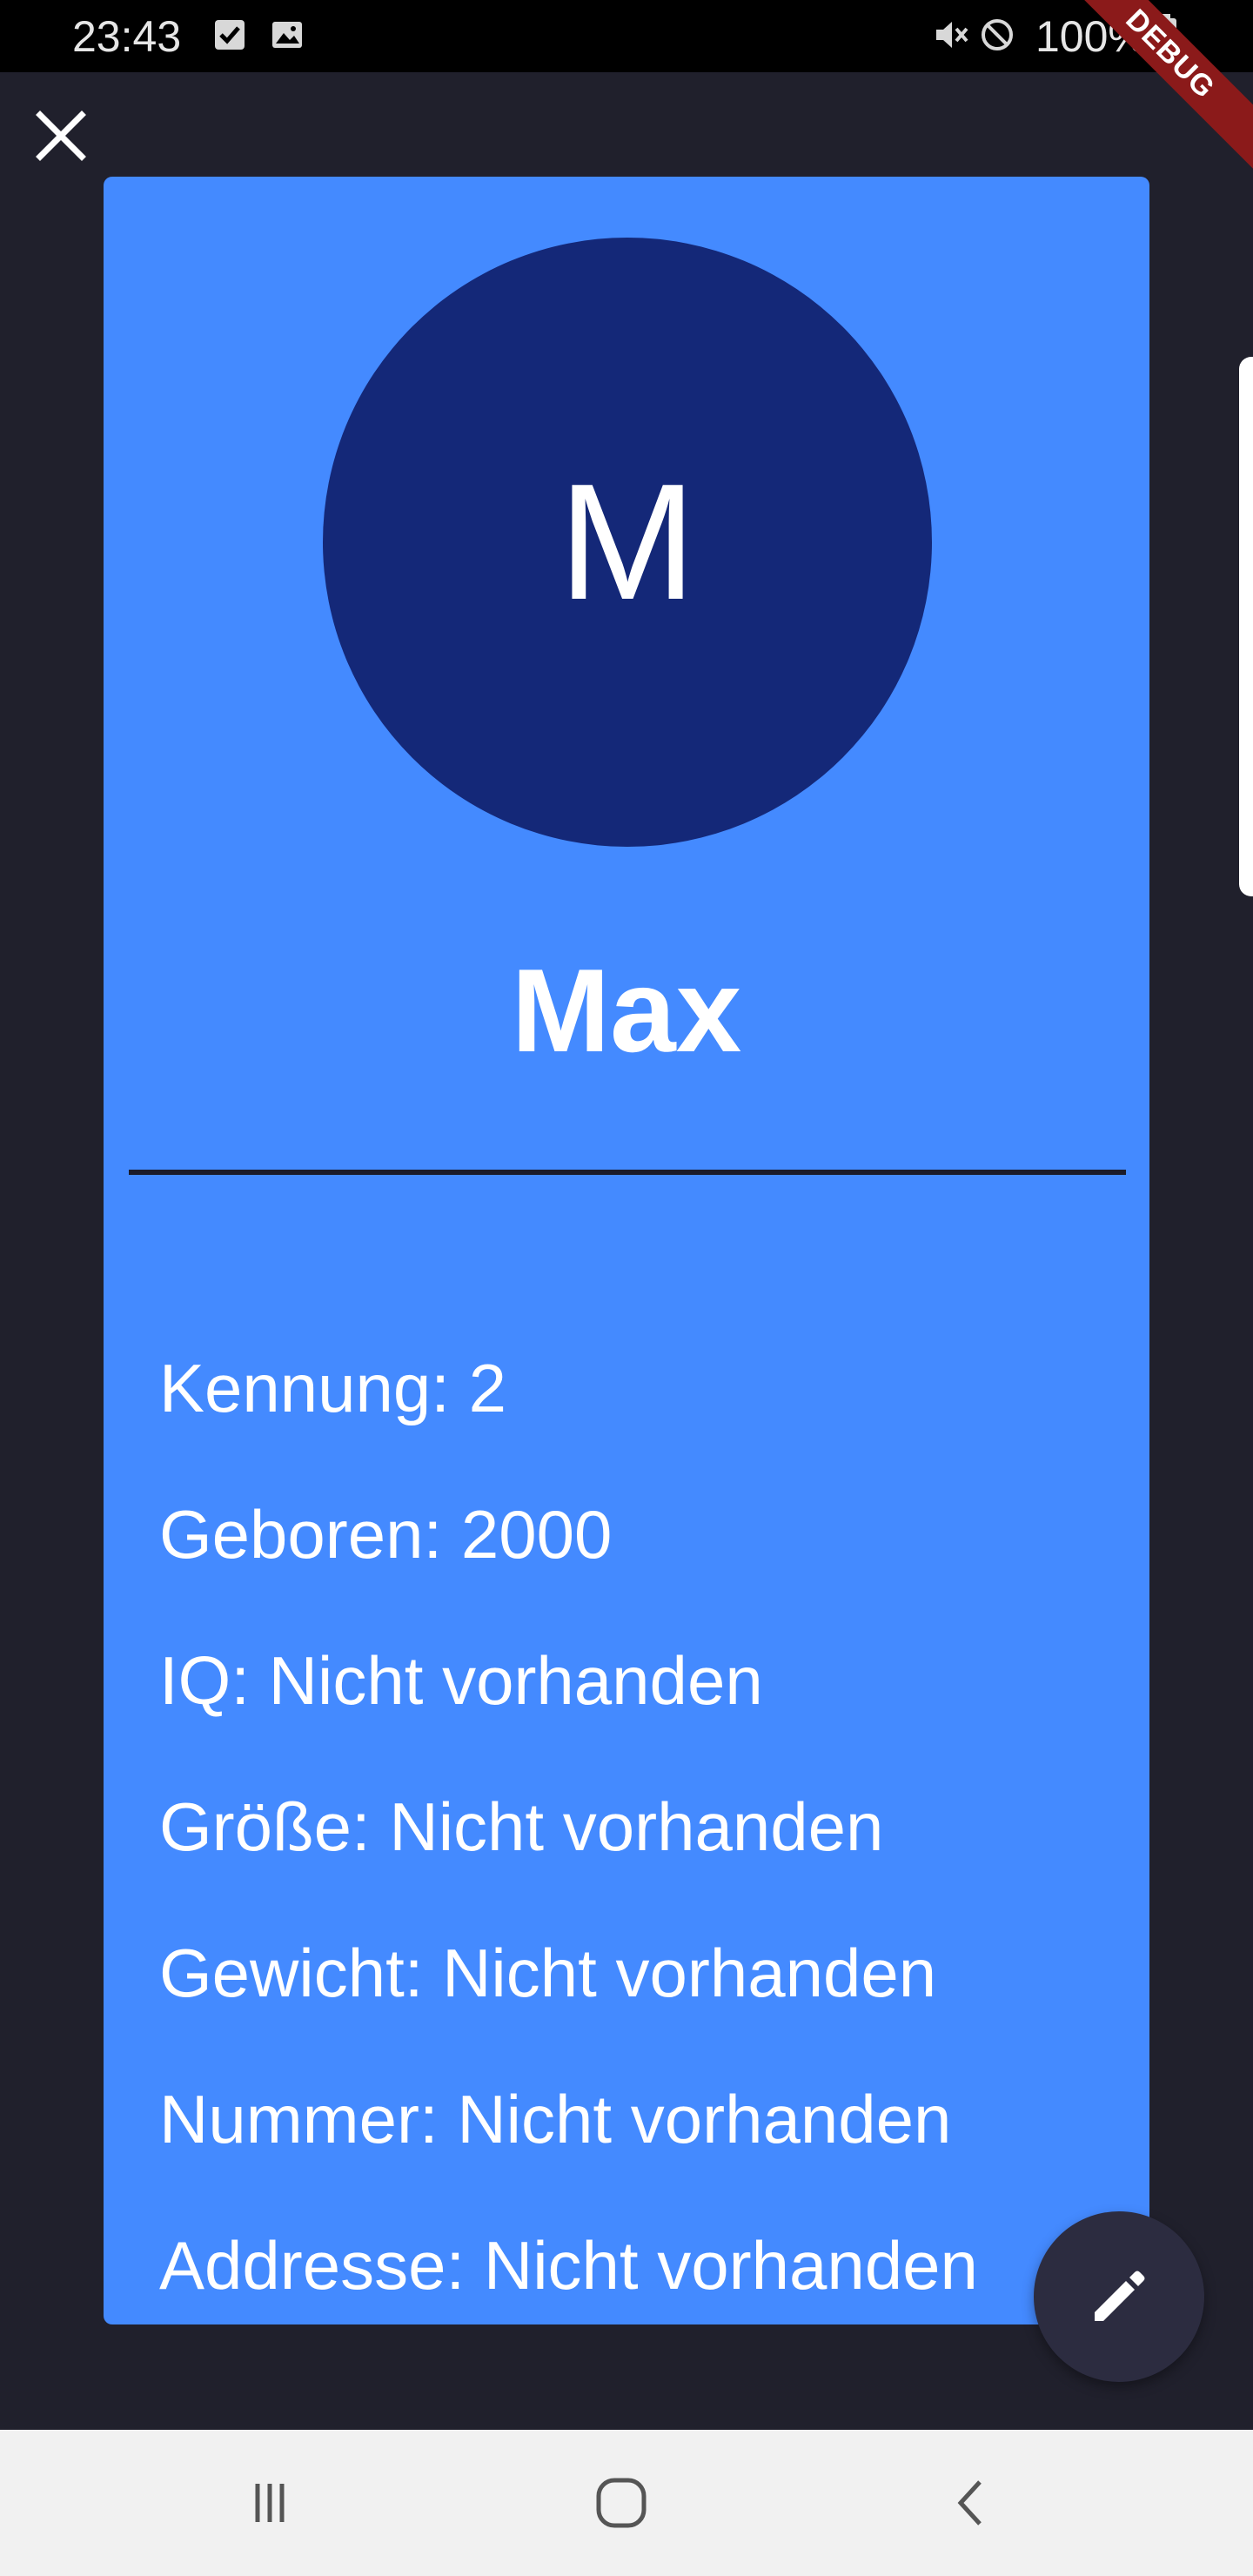  What do you see at coordinates (461, 1680) in the screenshot?
I see `detail-iq: IQ: Nicht vorhanden` at bounding box center [461, 1680].